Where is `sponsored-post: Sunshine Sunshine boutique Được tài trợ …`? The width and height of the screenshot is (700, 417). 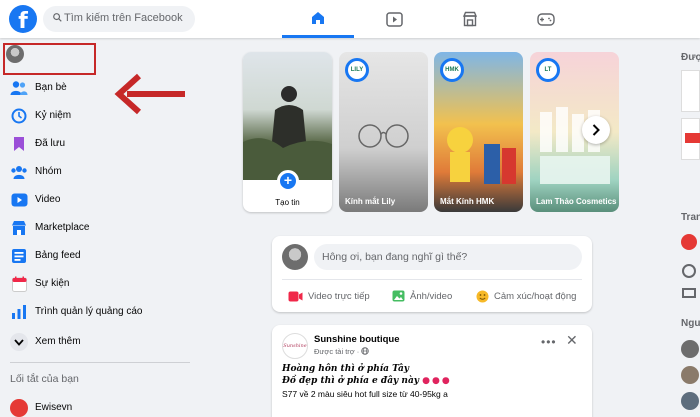
sponsored-post: Sunshine Sunshine boutique Được tài trợ … is located at coordinates (432, 371).